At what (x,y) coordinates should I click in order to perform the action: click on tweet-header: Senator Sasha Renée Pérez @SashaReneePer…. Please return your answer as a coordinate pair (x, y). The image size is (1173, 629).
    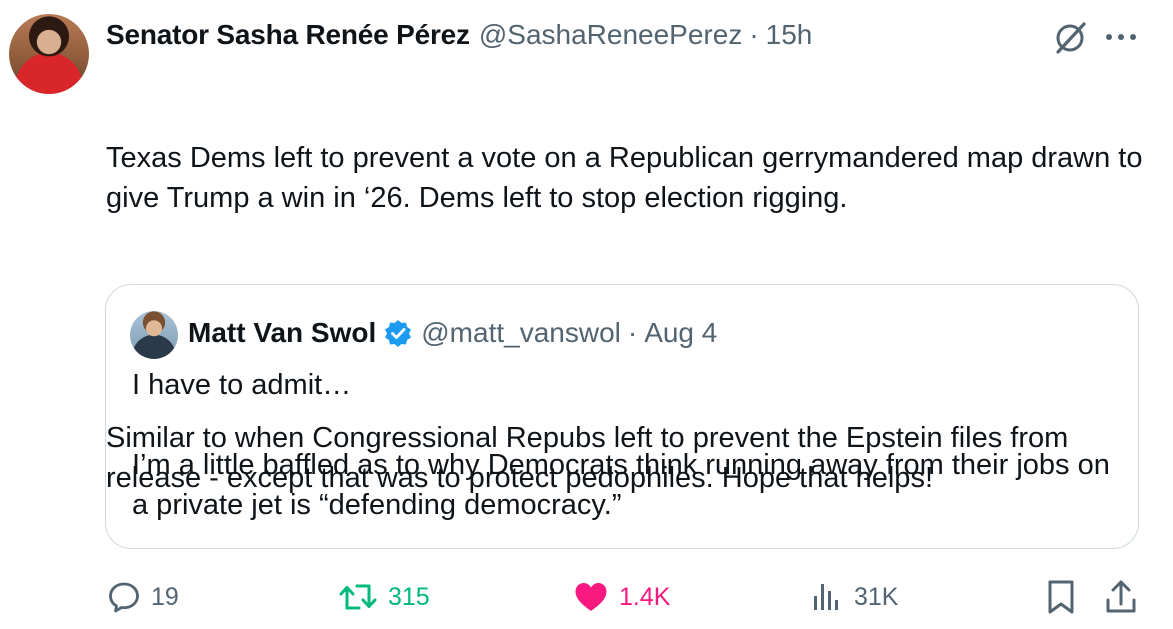
    Looking at the image, I should click on (459, 35).